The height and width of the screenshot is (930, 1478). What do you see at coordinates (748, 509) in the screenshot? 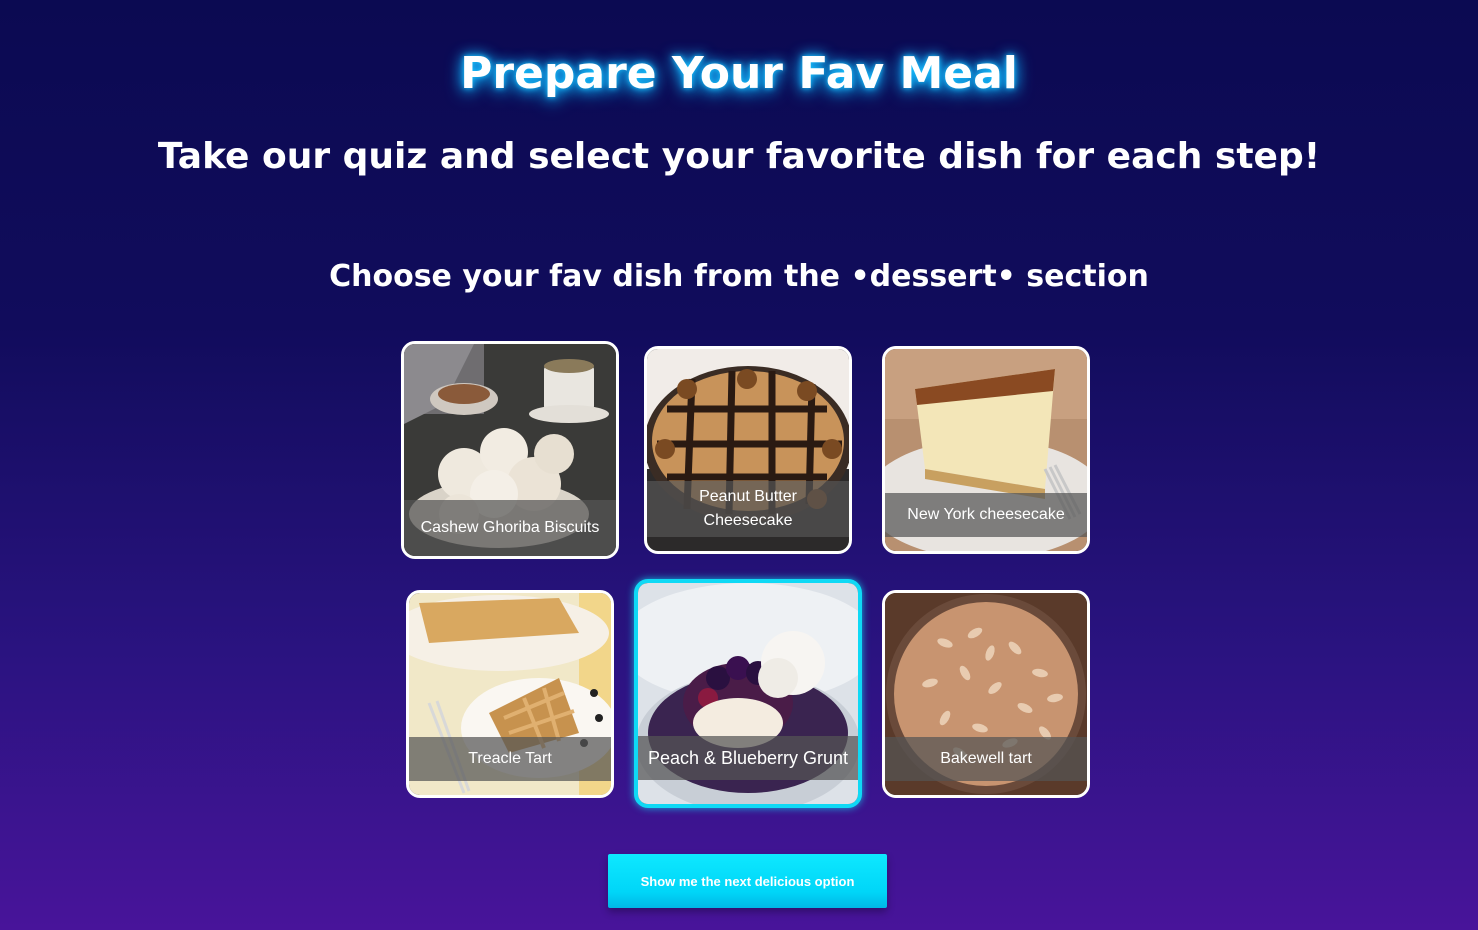
I see `dish-option-label: Peanut Butter Cheesecake` at bounding box center [748, 509].